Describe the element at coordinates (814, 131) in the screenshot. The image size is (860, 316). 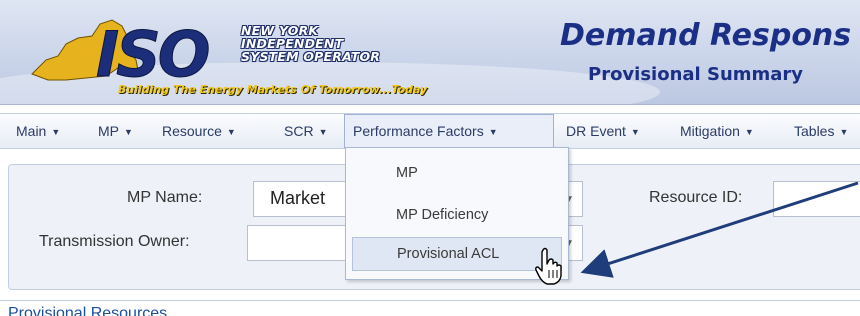
I see `menu-tables-label: Tables` at that location.